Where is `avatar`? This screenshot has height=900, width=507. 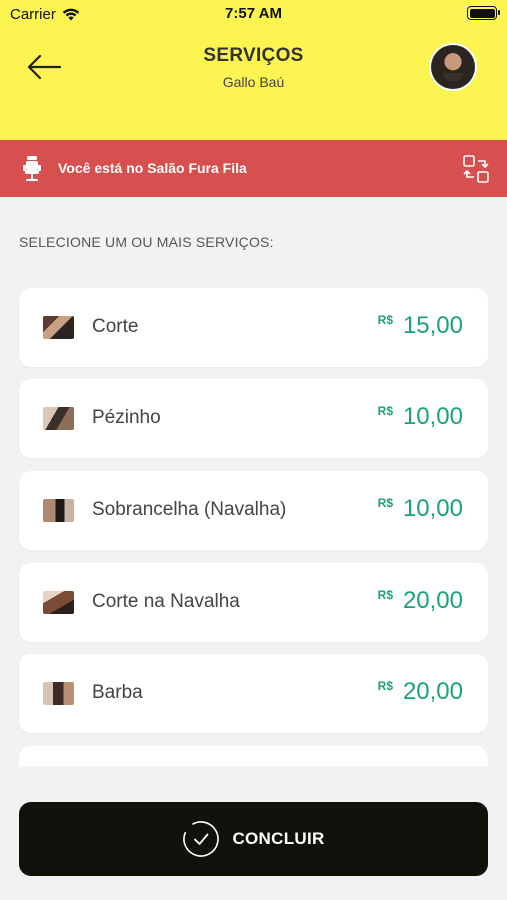 avatar is located at coordinates (453, 67).